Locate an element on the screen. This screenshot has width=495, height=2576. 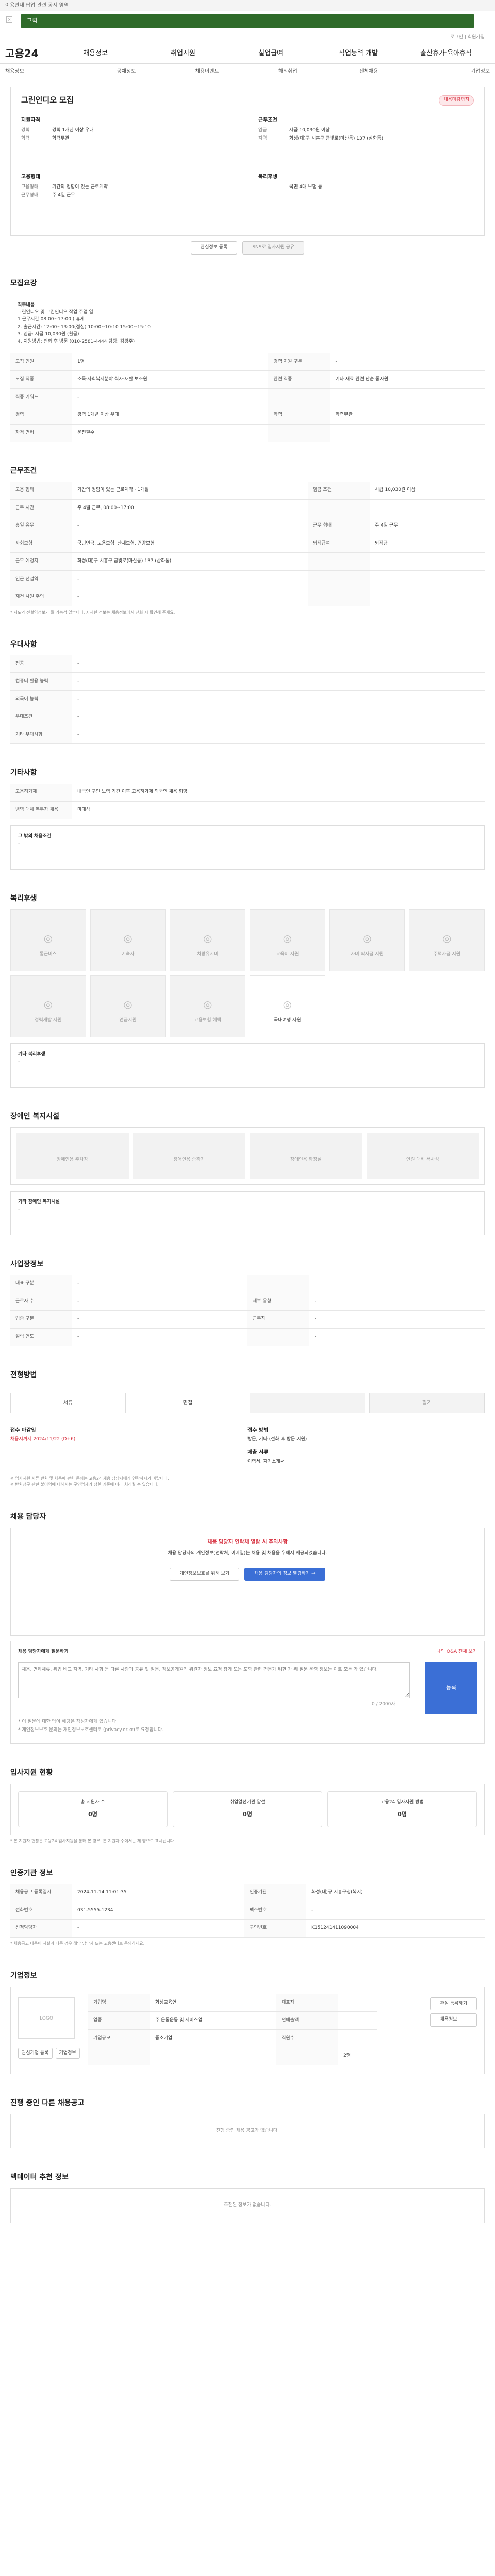
search-input: 고퀵 is located at coordinates (247, 21).